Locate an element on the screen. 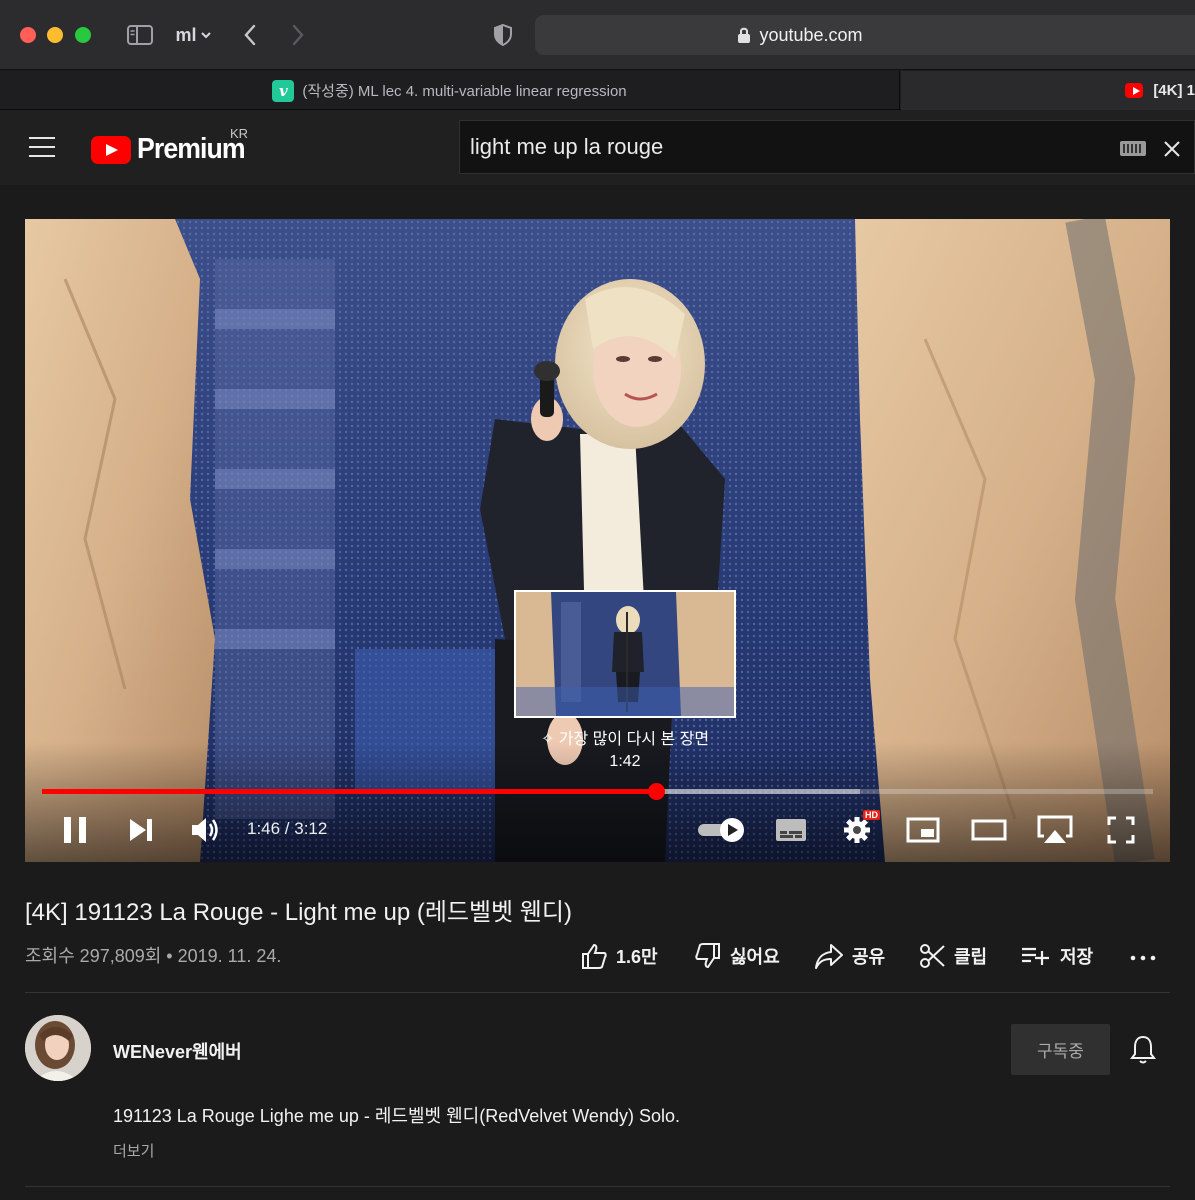  preview-frame is located at coordinates (625, 654).